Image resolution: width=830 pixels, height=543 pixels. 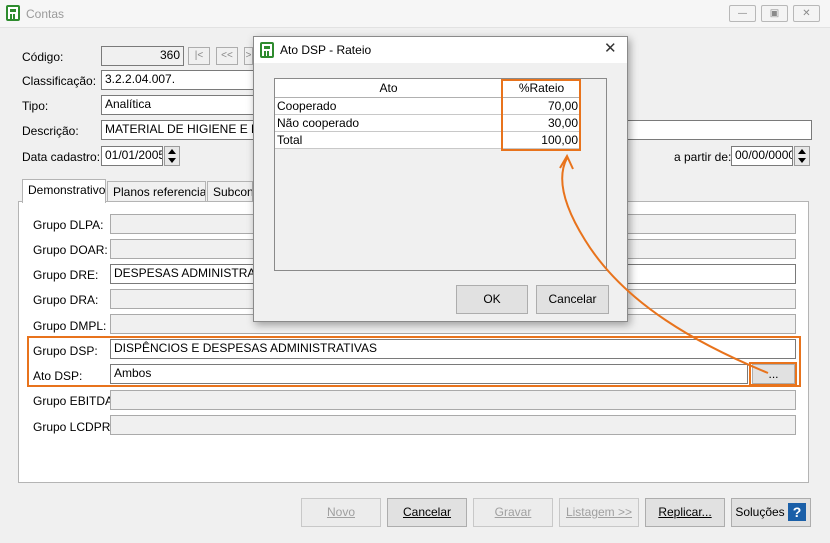 I want to click on tab-demonstrativos: Demonstrativos, so click(x=64, y=191).